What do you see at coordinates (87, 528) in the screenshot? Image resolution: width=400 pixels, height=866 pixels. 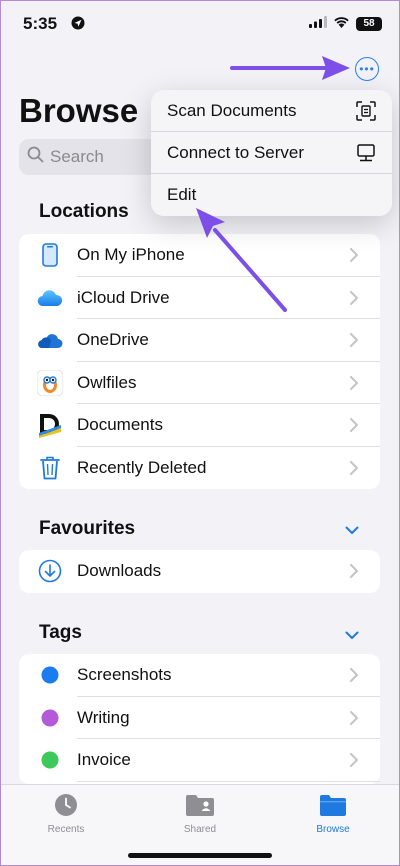 I see `favourites-header: Favourites` at bounding box center [87, 528].